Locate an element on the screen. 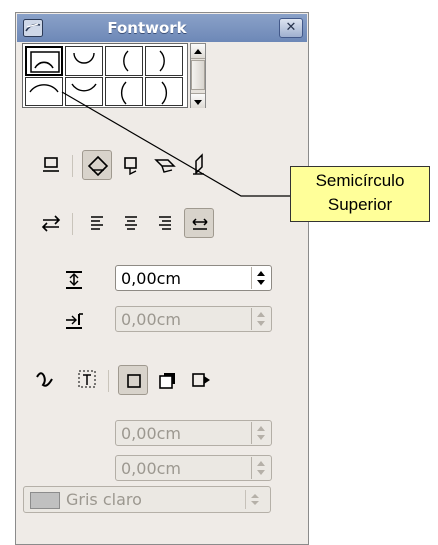  gallery-item-semicircle-bottom is located at coordinates (84, 61).